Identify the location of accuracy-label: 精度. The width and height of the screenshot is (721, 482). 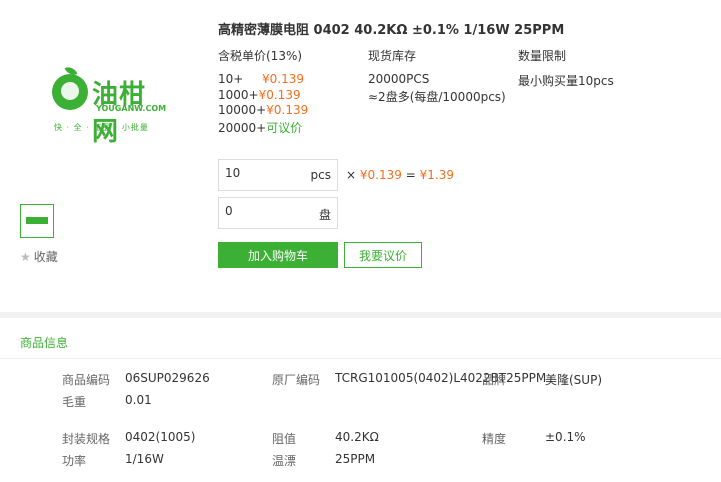
(494, 439).